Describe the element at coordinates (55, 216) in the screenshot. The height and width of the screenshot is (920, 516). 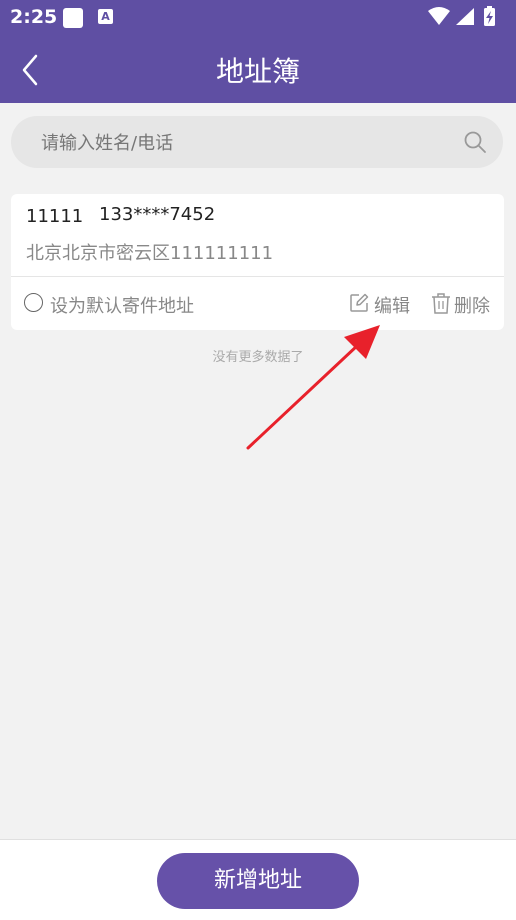
I see `contact-name: 11111` at that location.